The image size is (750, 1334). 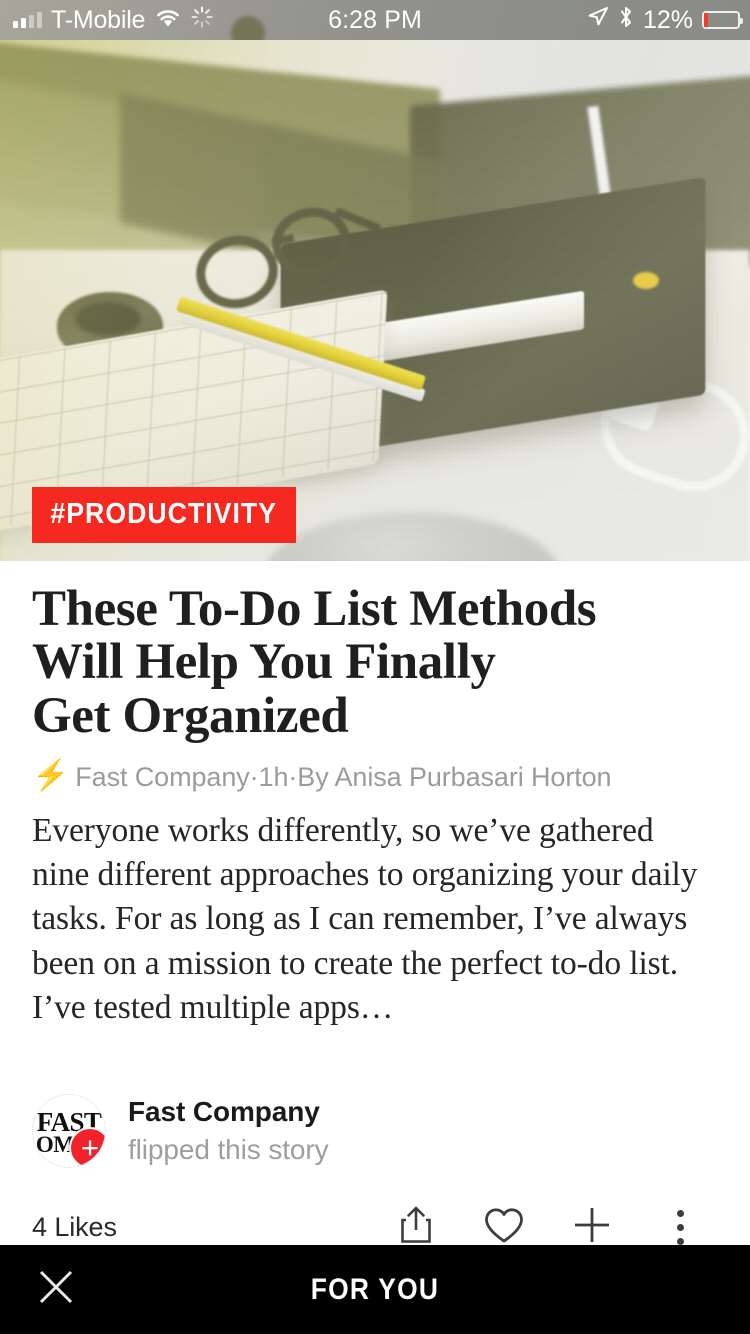 I want to click on follow-plus-badge-icon: +, so click(x=87, y=1146).